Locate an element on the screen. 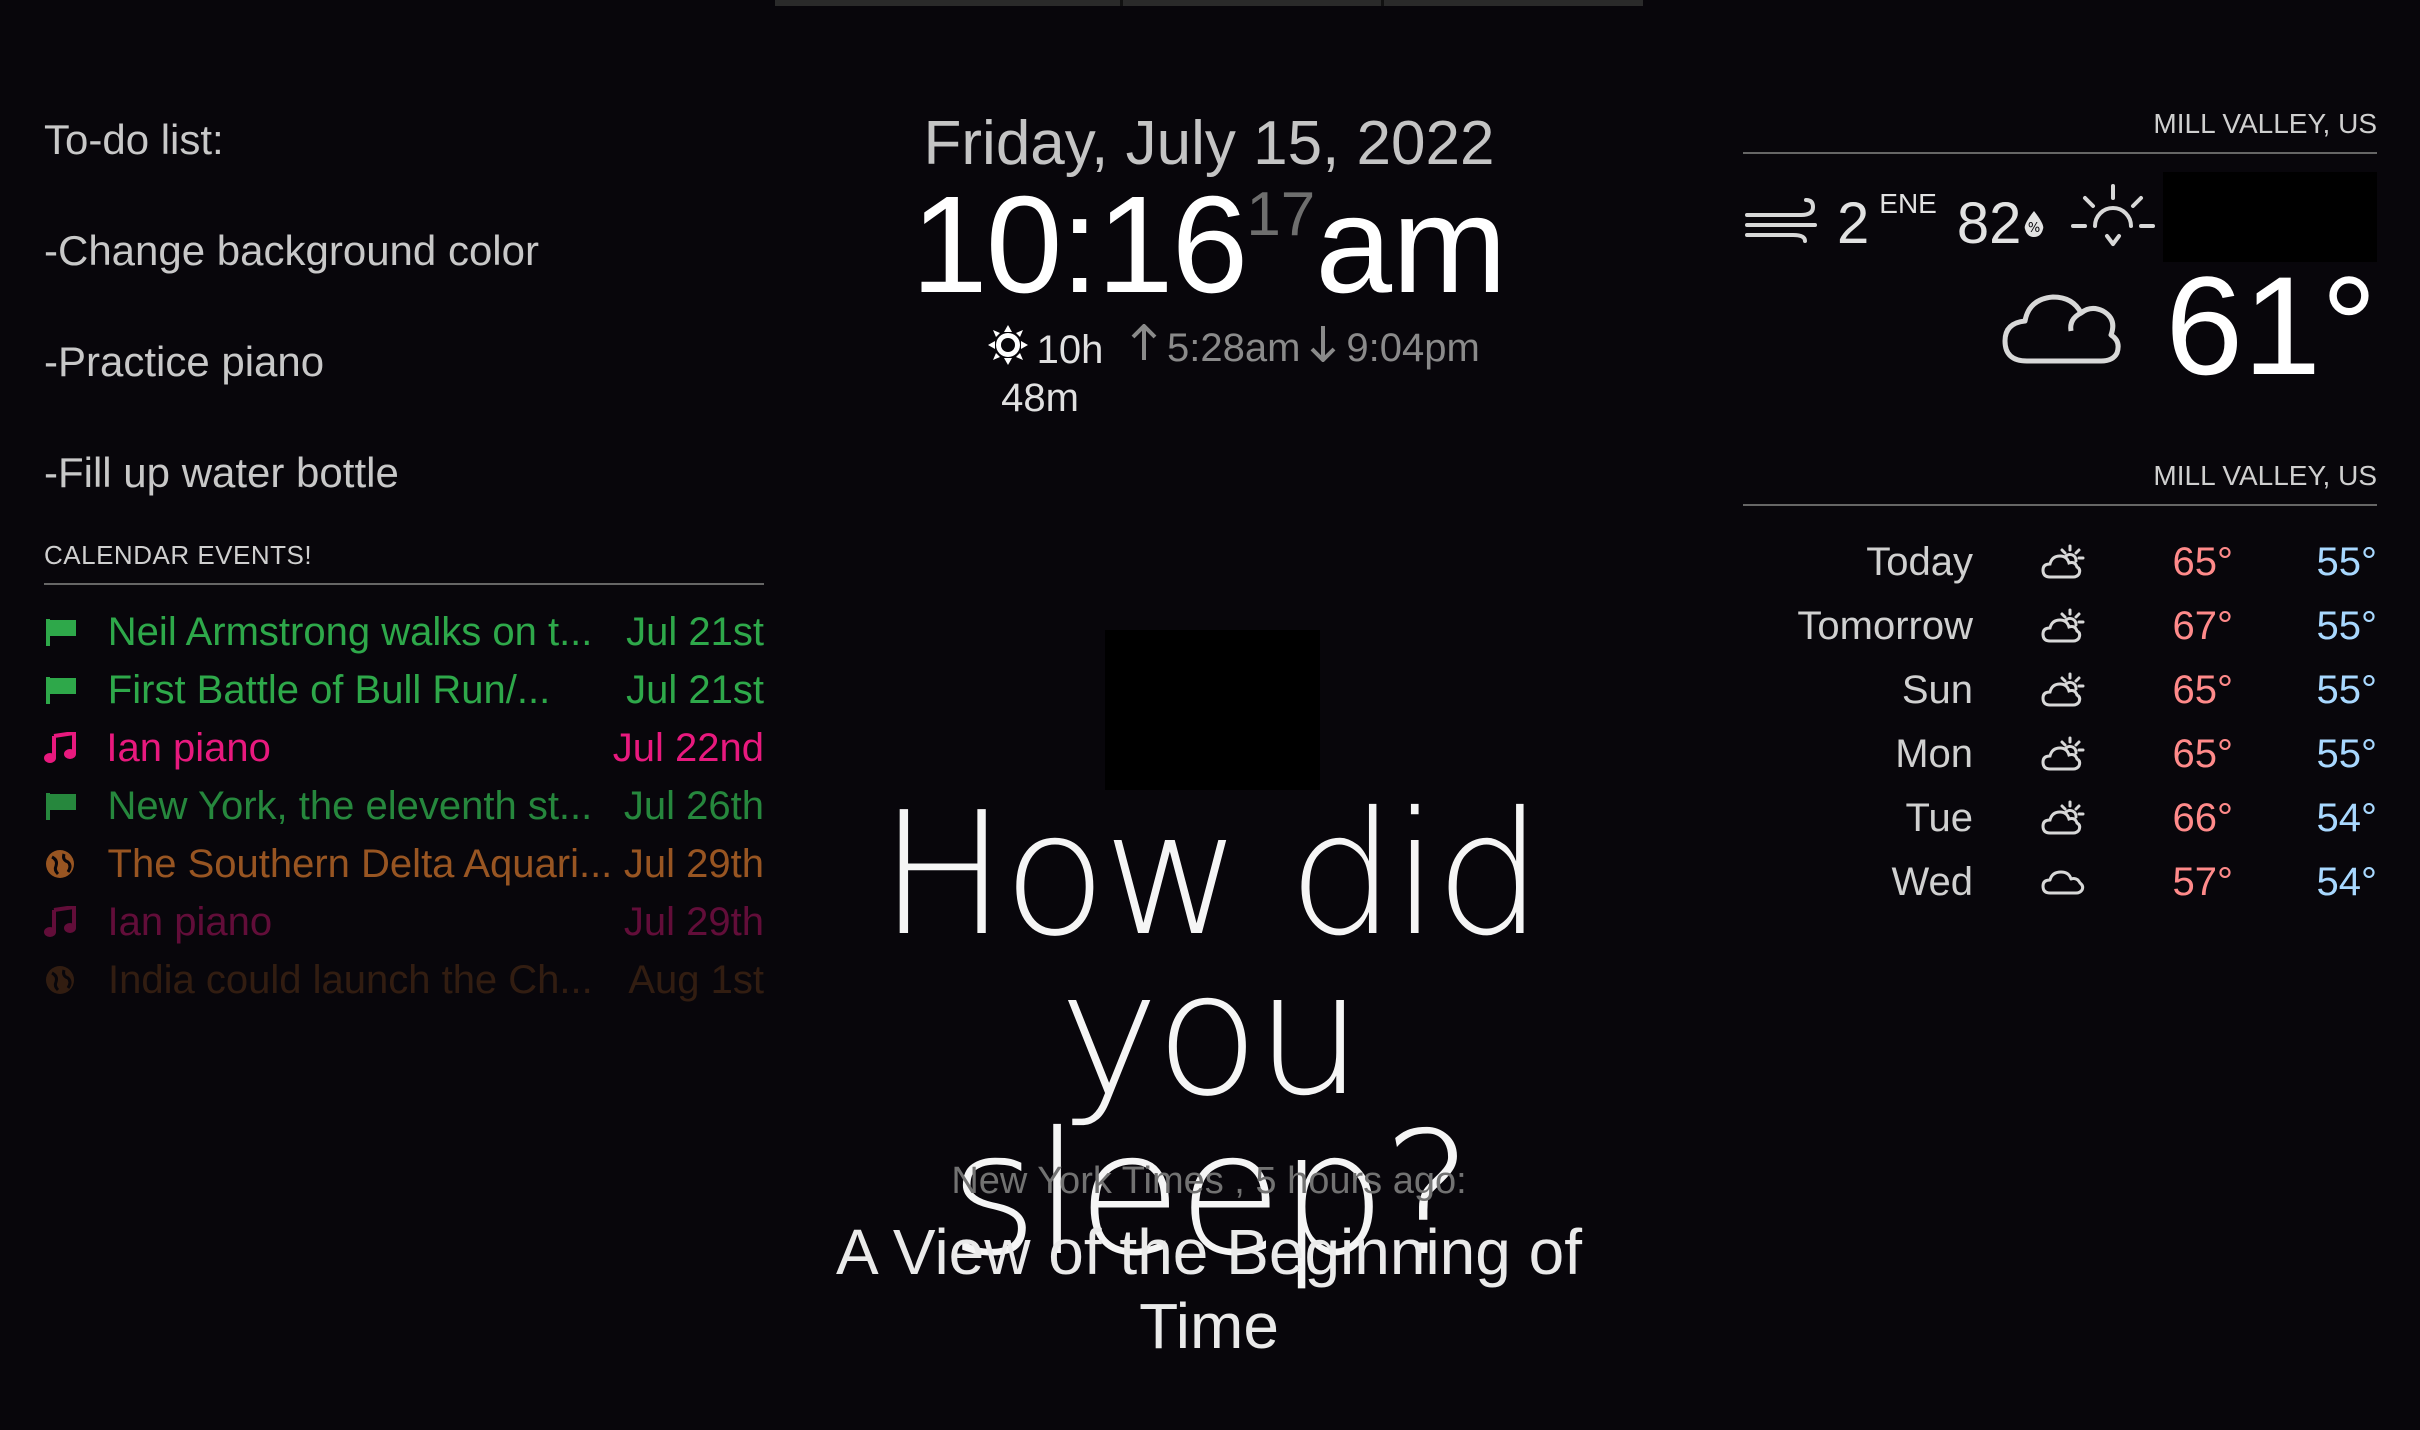  wind-speed: 2 is located at coordinates (1853, 223).